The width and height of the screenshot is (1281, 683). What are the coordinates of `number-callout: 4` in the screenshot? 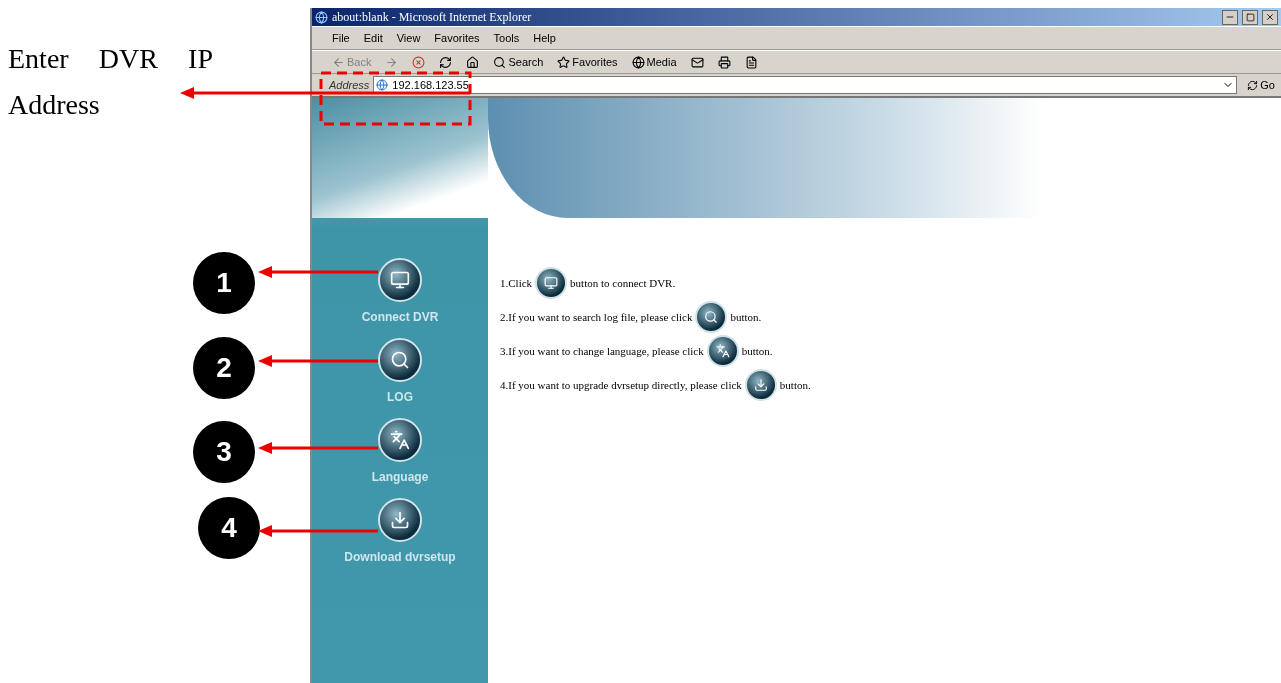 It's located at (229, 528).